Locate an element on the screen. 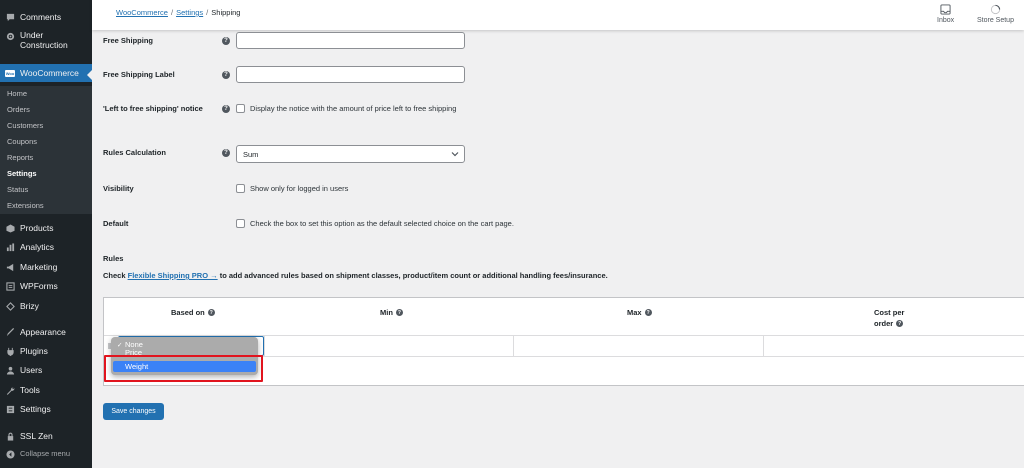  submenu-item-reports: Reports is located at coordinates (20, 157).